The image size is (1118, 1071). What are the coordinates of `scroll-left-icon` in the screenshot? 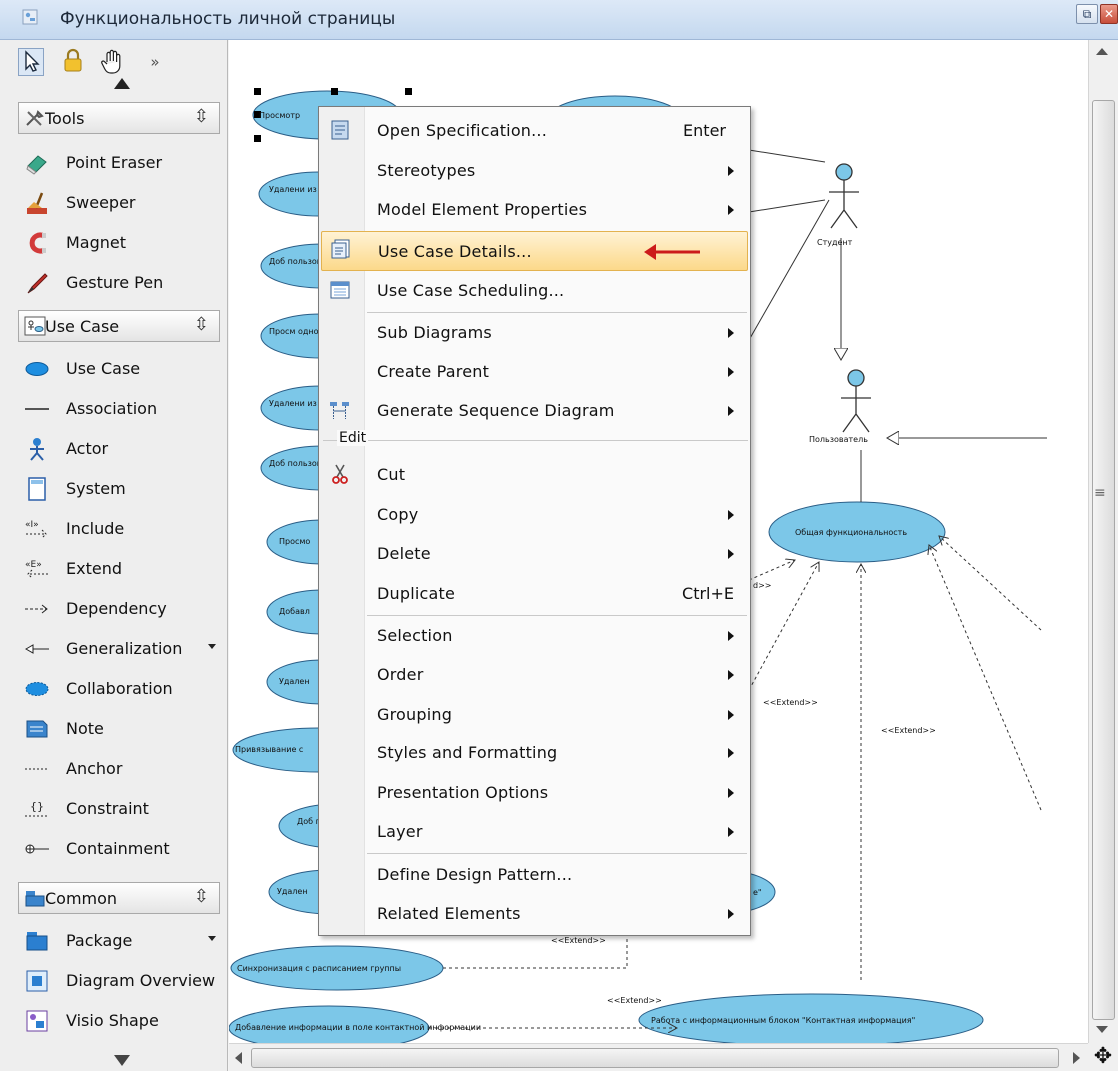 It's located at (238, 1058).